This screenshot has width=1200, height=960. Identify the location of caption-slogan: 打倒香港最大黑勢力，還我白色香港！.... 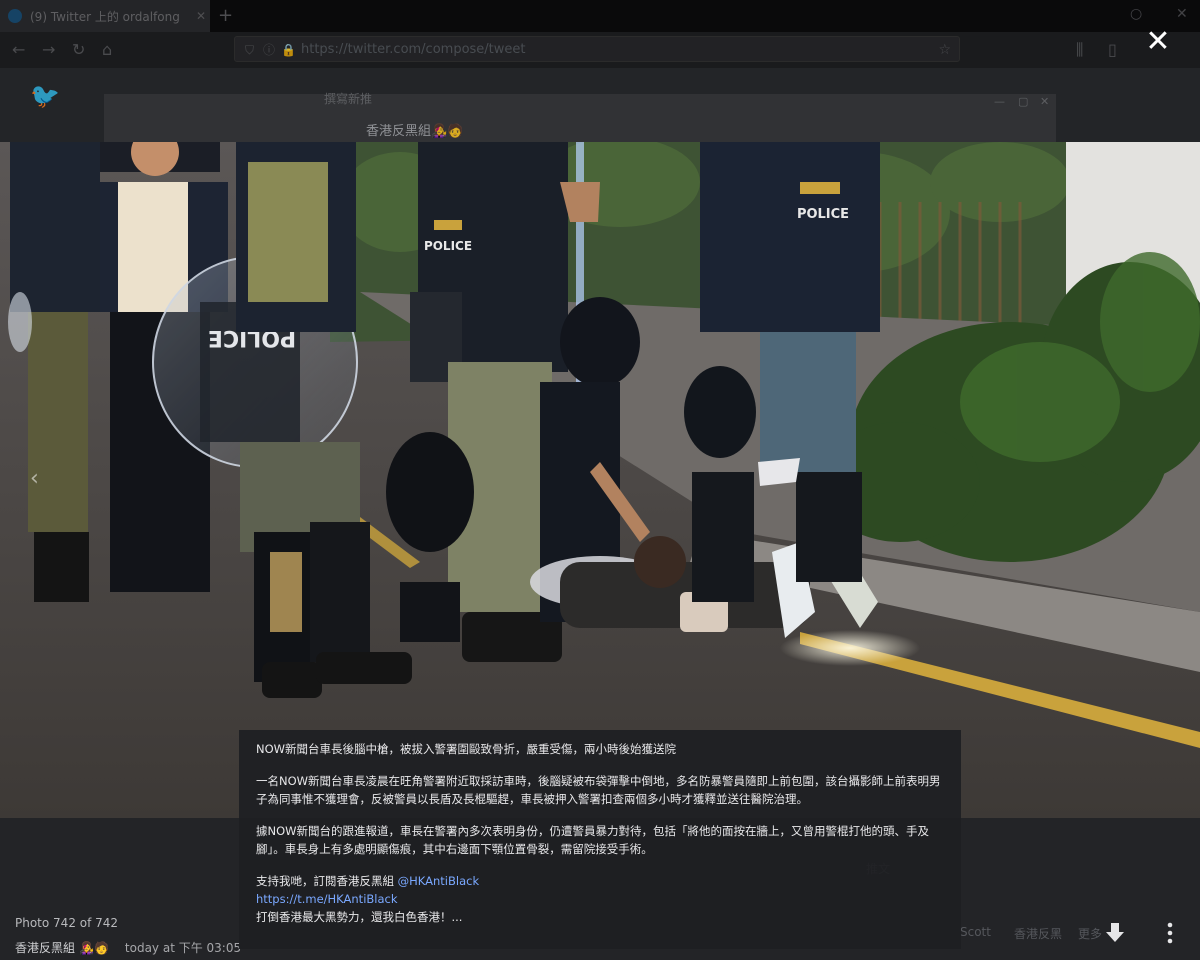
(359, 917).